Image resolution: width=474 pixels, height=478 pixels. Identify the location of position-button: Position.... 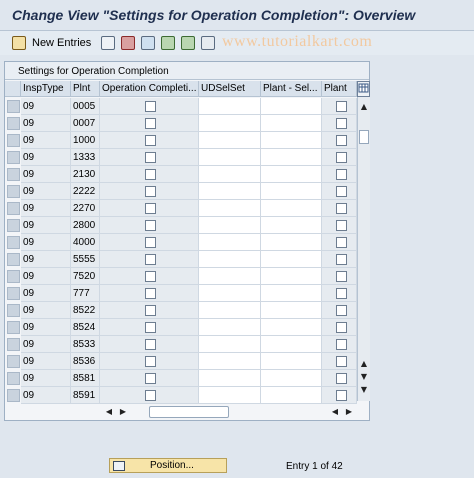
(168, 465).